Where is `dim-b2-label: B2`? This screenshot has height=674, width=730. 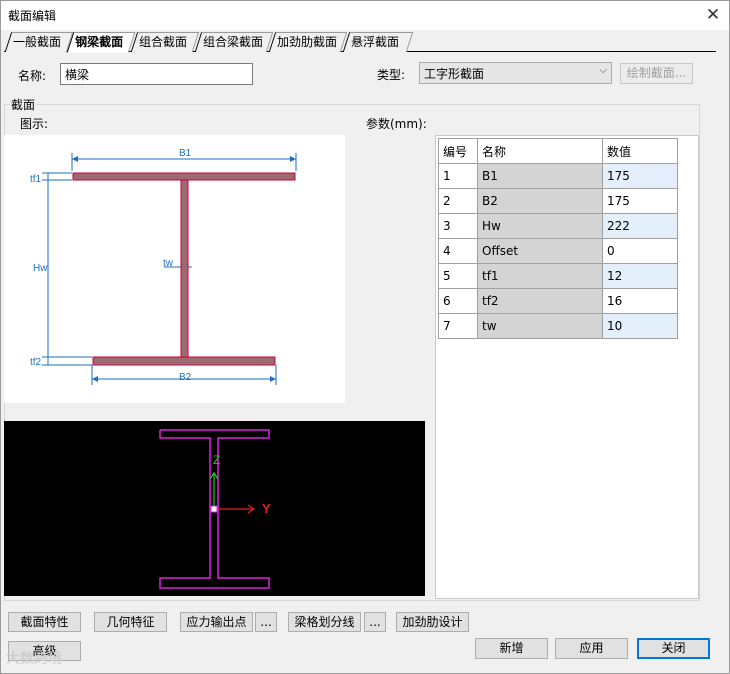
dim-b2-label: B2 is located at coordinates (185, 377).